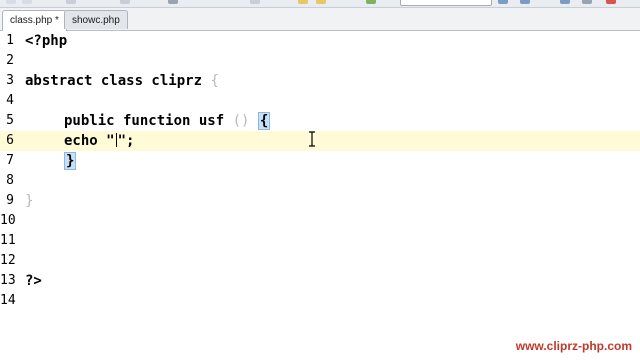 The height and width of the screenshot is (360, 640). What do you see at coordinates (46, 41) in the screenshot?
I see `code-text: <?php` at bounding box center [46, 41].